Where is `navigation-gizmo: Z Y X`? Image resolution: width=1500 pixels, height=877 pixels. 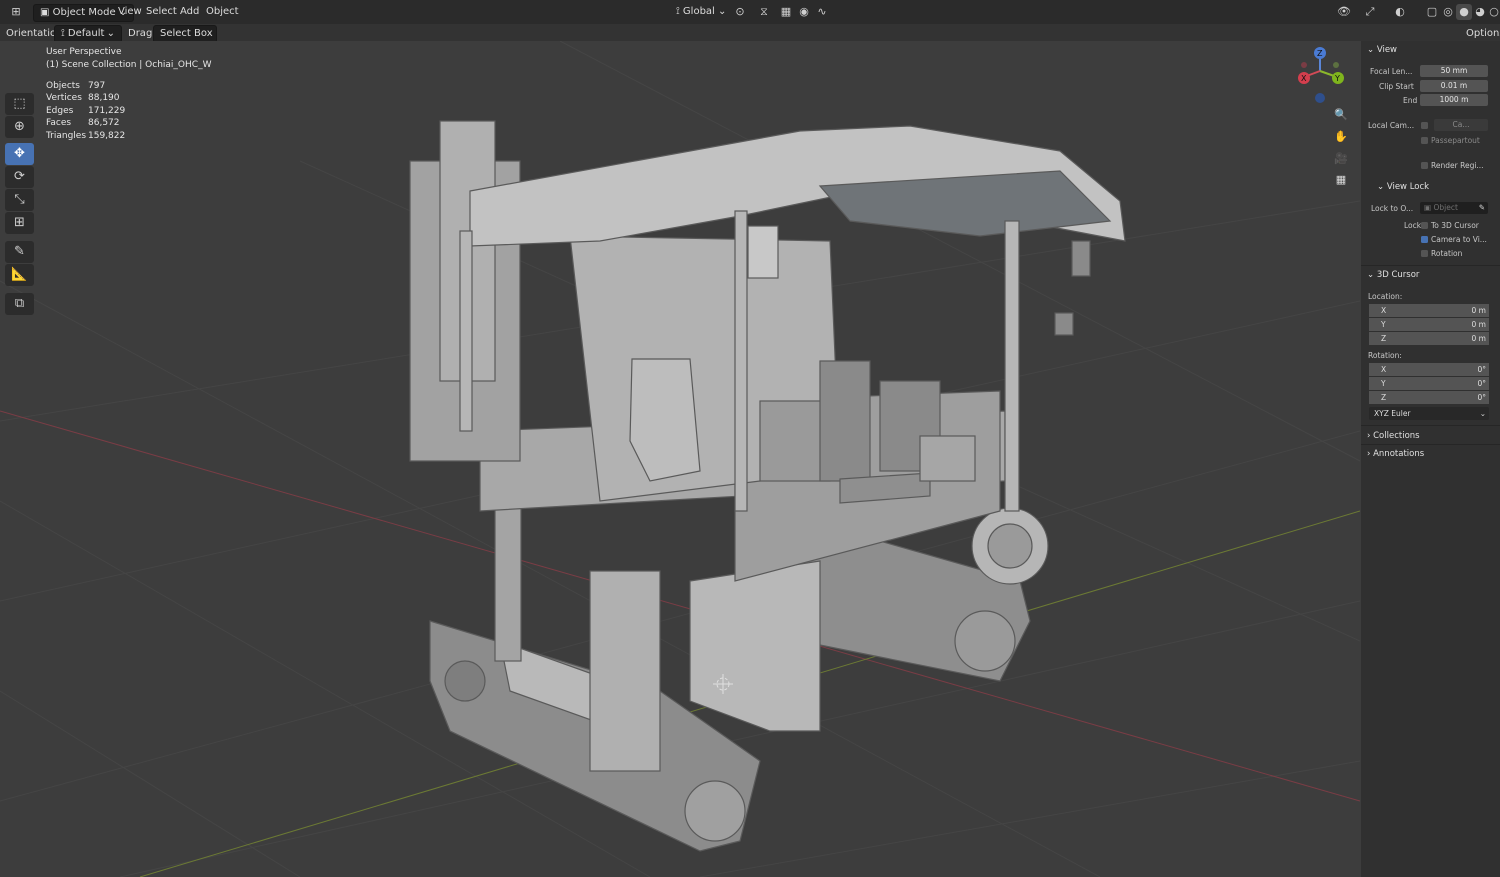
navigation-gizmo: Z Y X is located at coordinates (1321, 75).